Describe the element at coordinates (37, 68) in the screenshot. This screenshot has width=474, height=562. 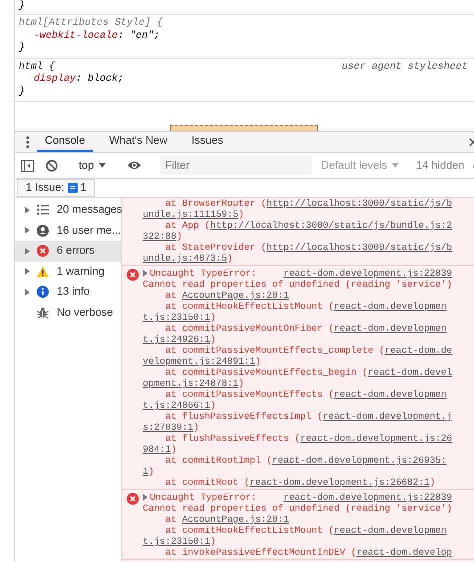
I see `css-selector: html {` at that location.